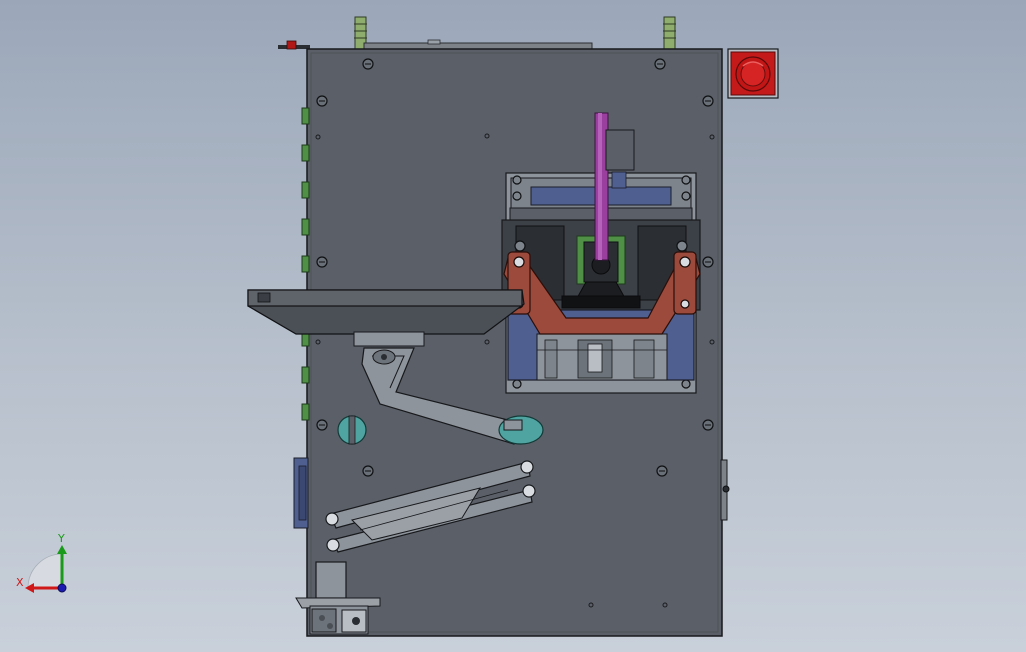 This screenshot has height=652, width=1026. What do you see at coordinates (669, 33) in the screenshot?
I see `top-standoff-right` at bounding box center [669, 33].